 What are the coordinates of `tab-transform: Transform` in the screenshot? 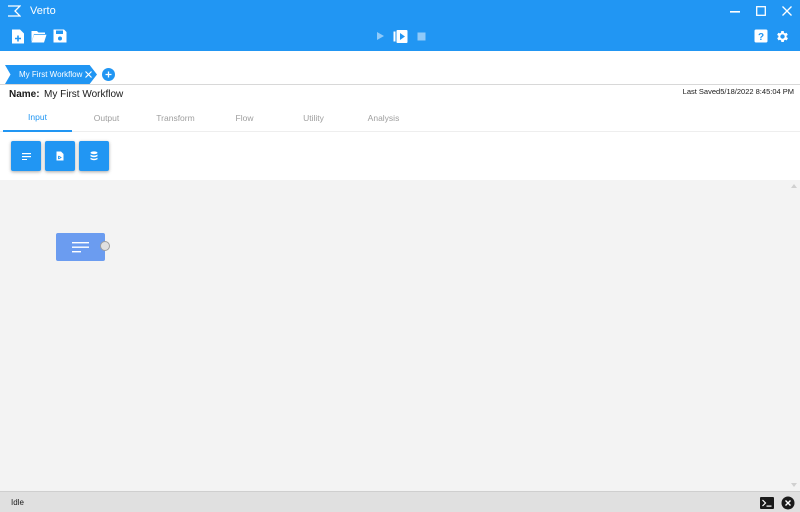 It's located at (175, 118).